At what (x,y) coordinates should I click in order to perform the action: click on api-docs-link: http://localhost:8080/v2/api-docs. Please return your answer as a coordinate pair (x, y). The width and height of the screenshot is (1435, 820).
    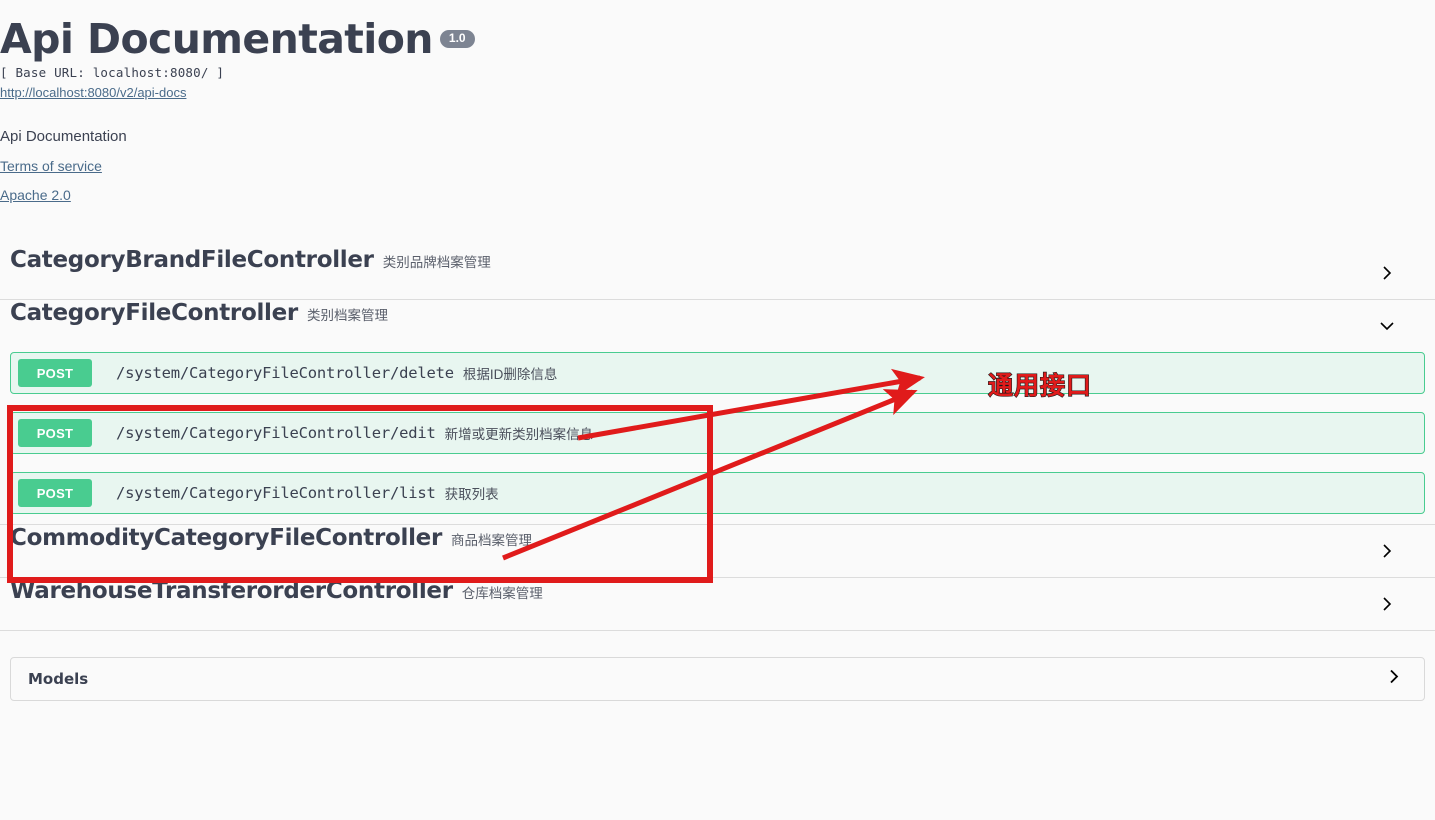
    Looking at the image, I should click on (93, 92).